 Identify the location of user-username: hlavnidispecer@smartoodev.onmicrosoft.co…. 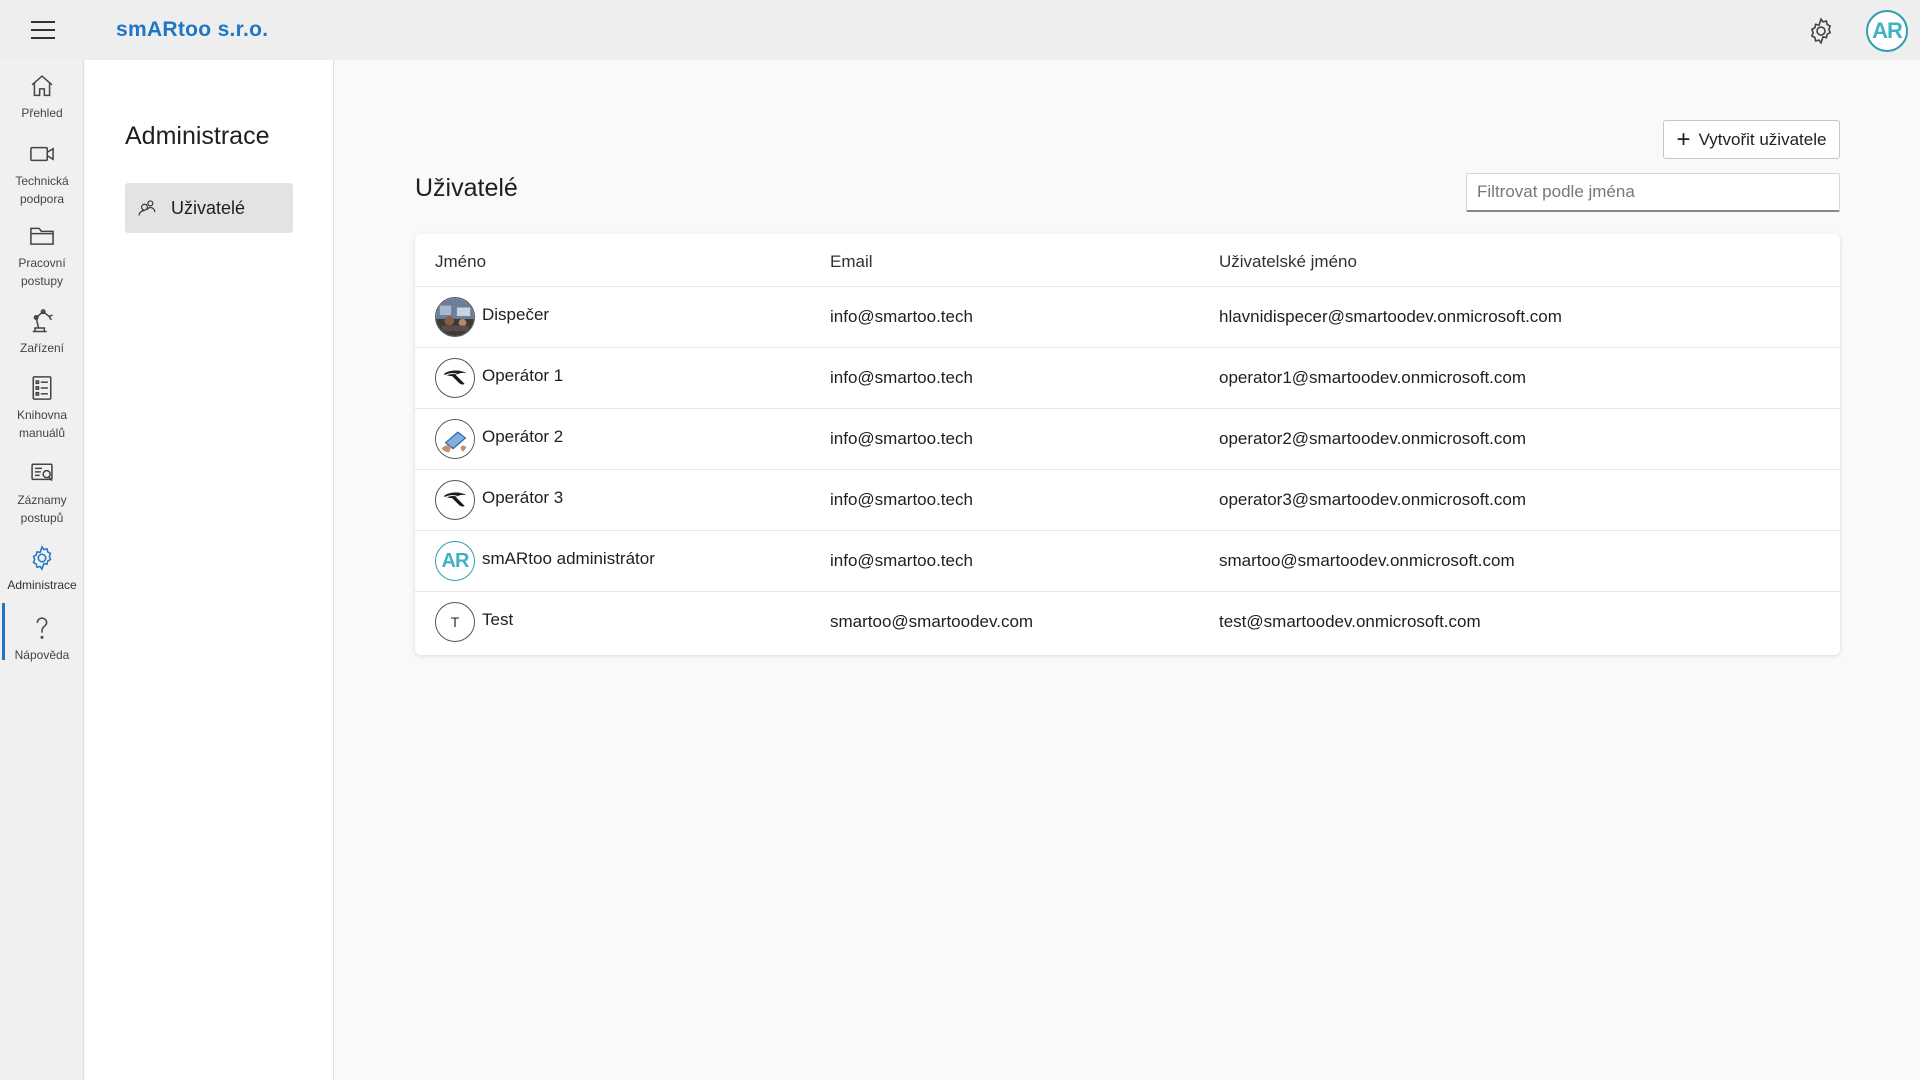
(1390, 316).